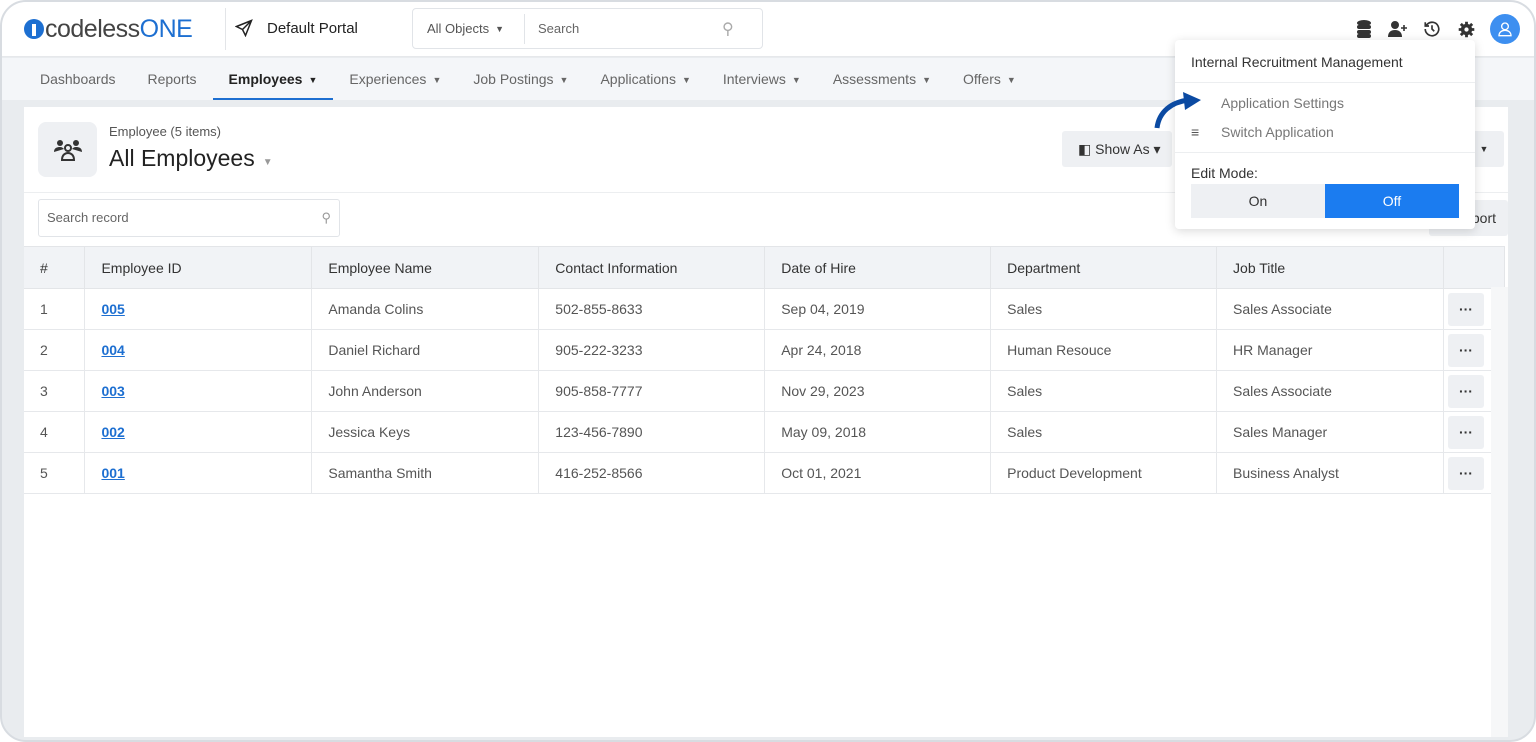  I want to click on cell: 4, so click(55, 432).